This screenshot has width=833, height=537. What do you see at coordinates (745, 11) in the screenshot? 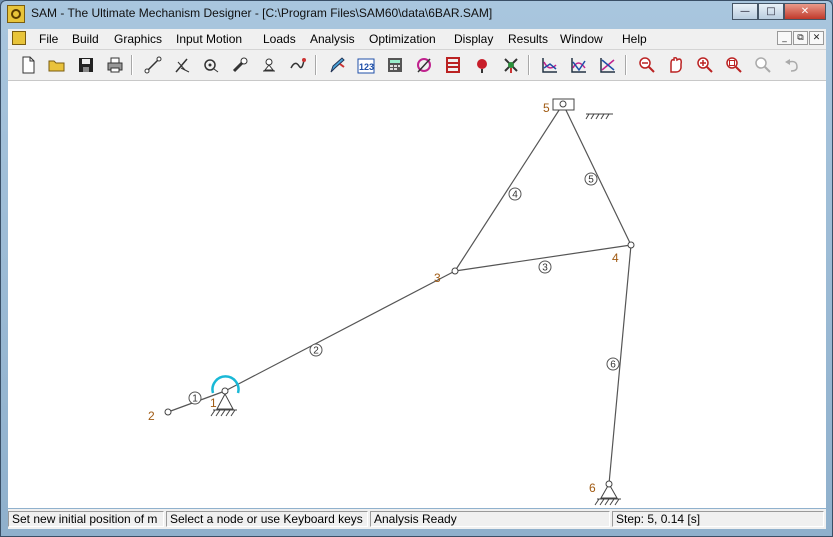
I see `minimize-button: —` at bounding box center [745, 11].